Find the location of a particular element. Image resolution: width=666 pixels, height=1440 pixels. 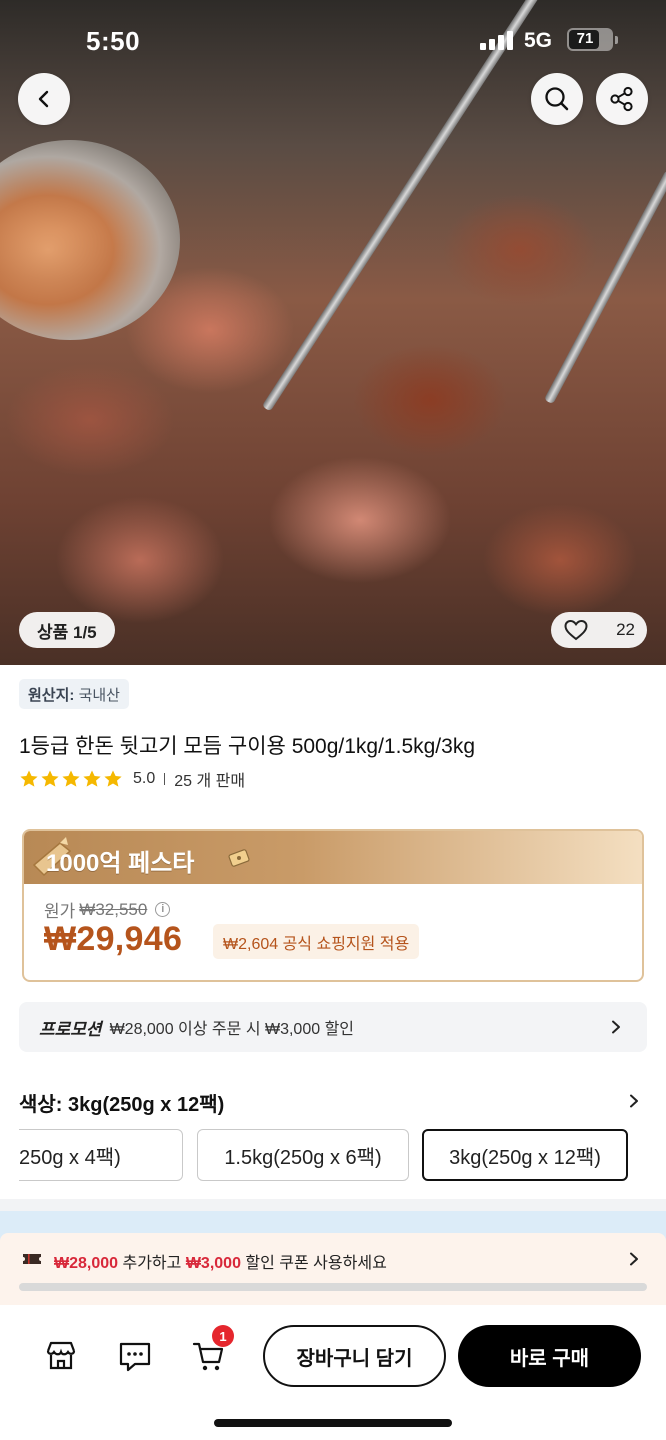

sold-count: 25 개 판매 is located at coordinates (210, 781).